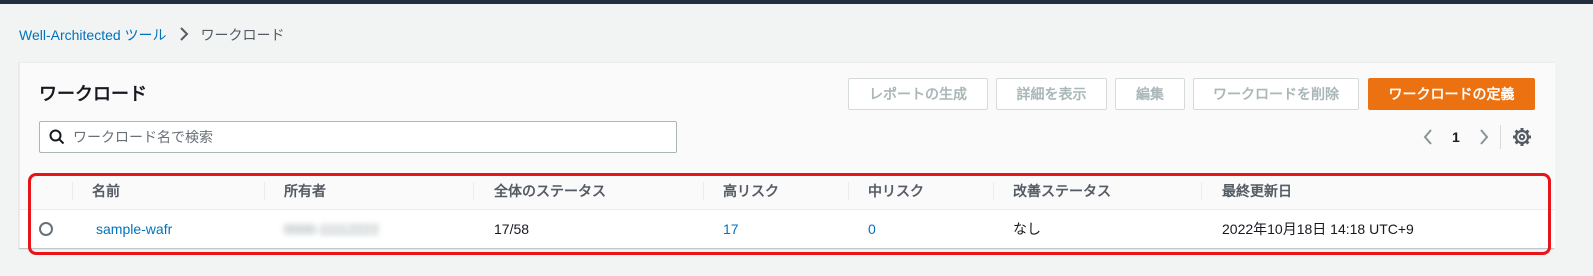 This screenshot has height=276, width=1593. What do you see at coordinates (57, 137) in the screenshot?
I see `search-icon` at bounding box center [57, 137].